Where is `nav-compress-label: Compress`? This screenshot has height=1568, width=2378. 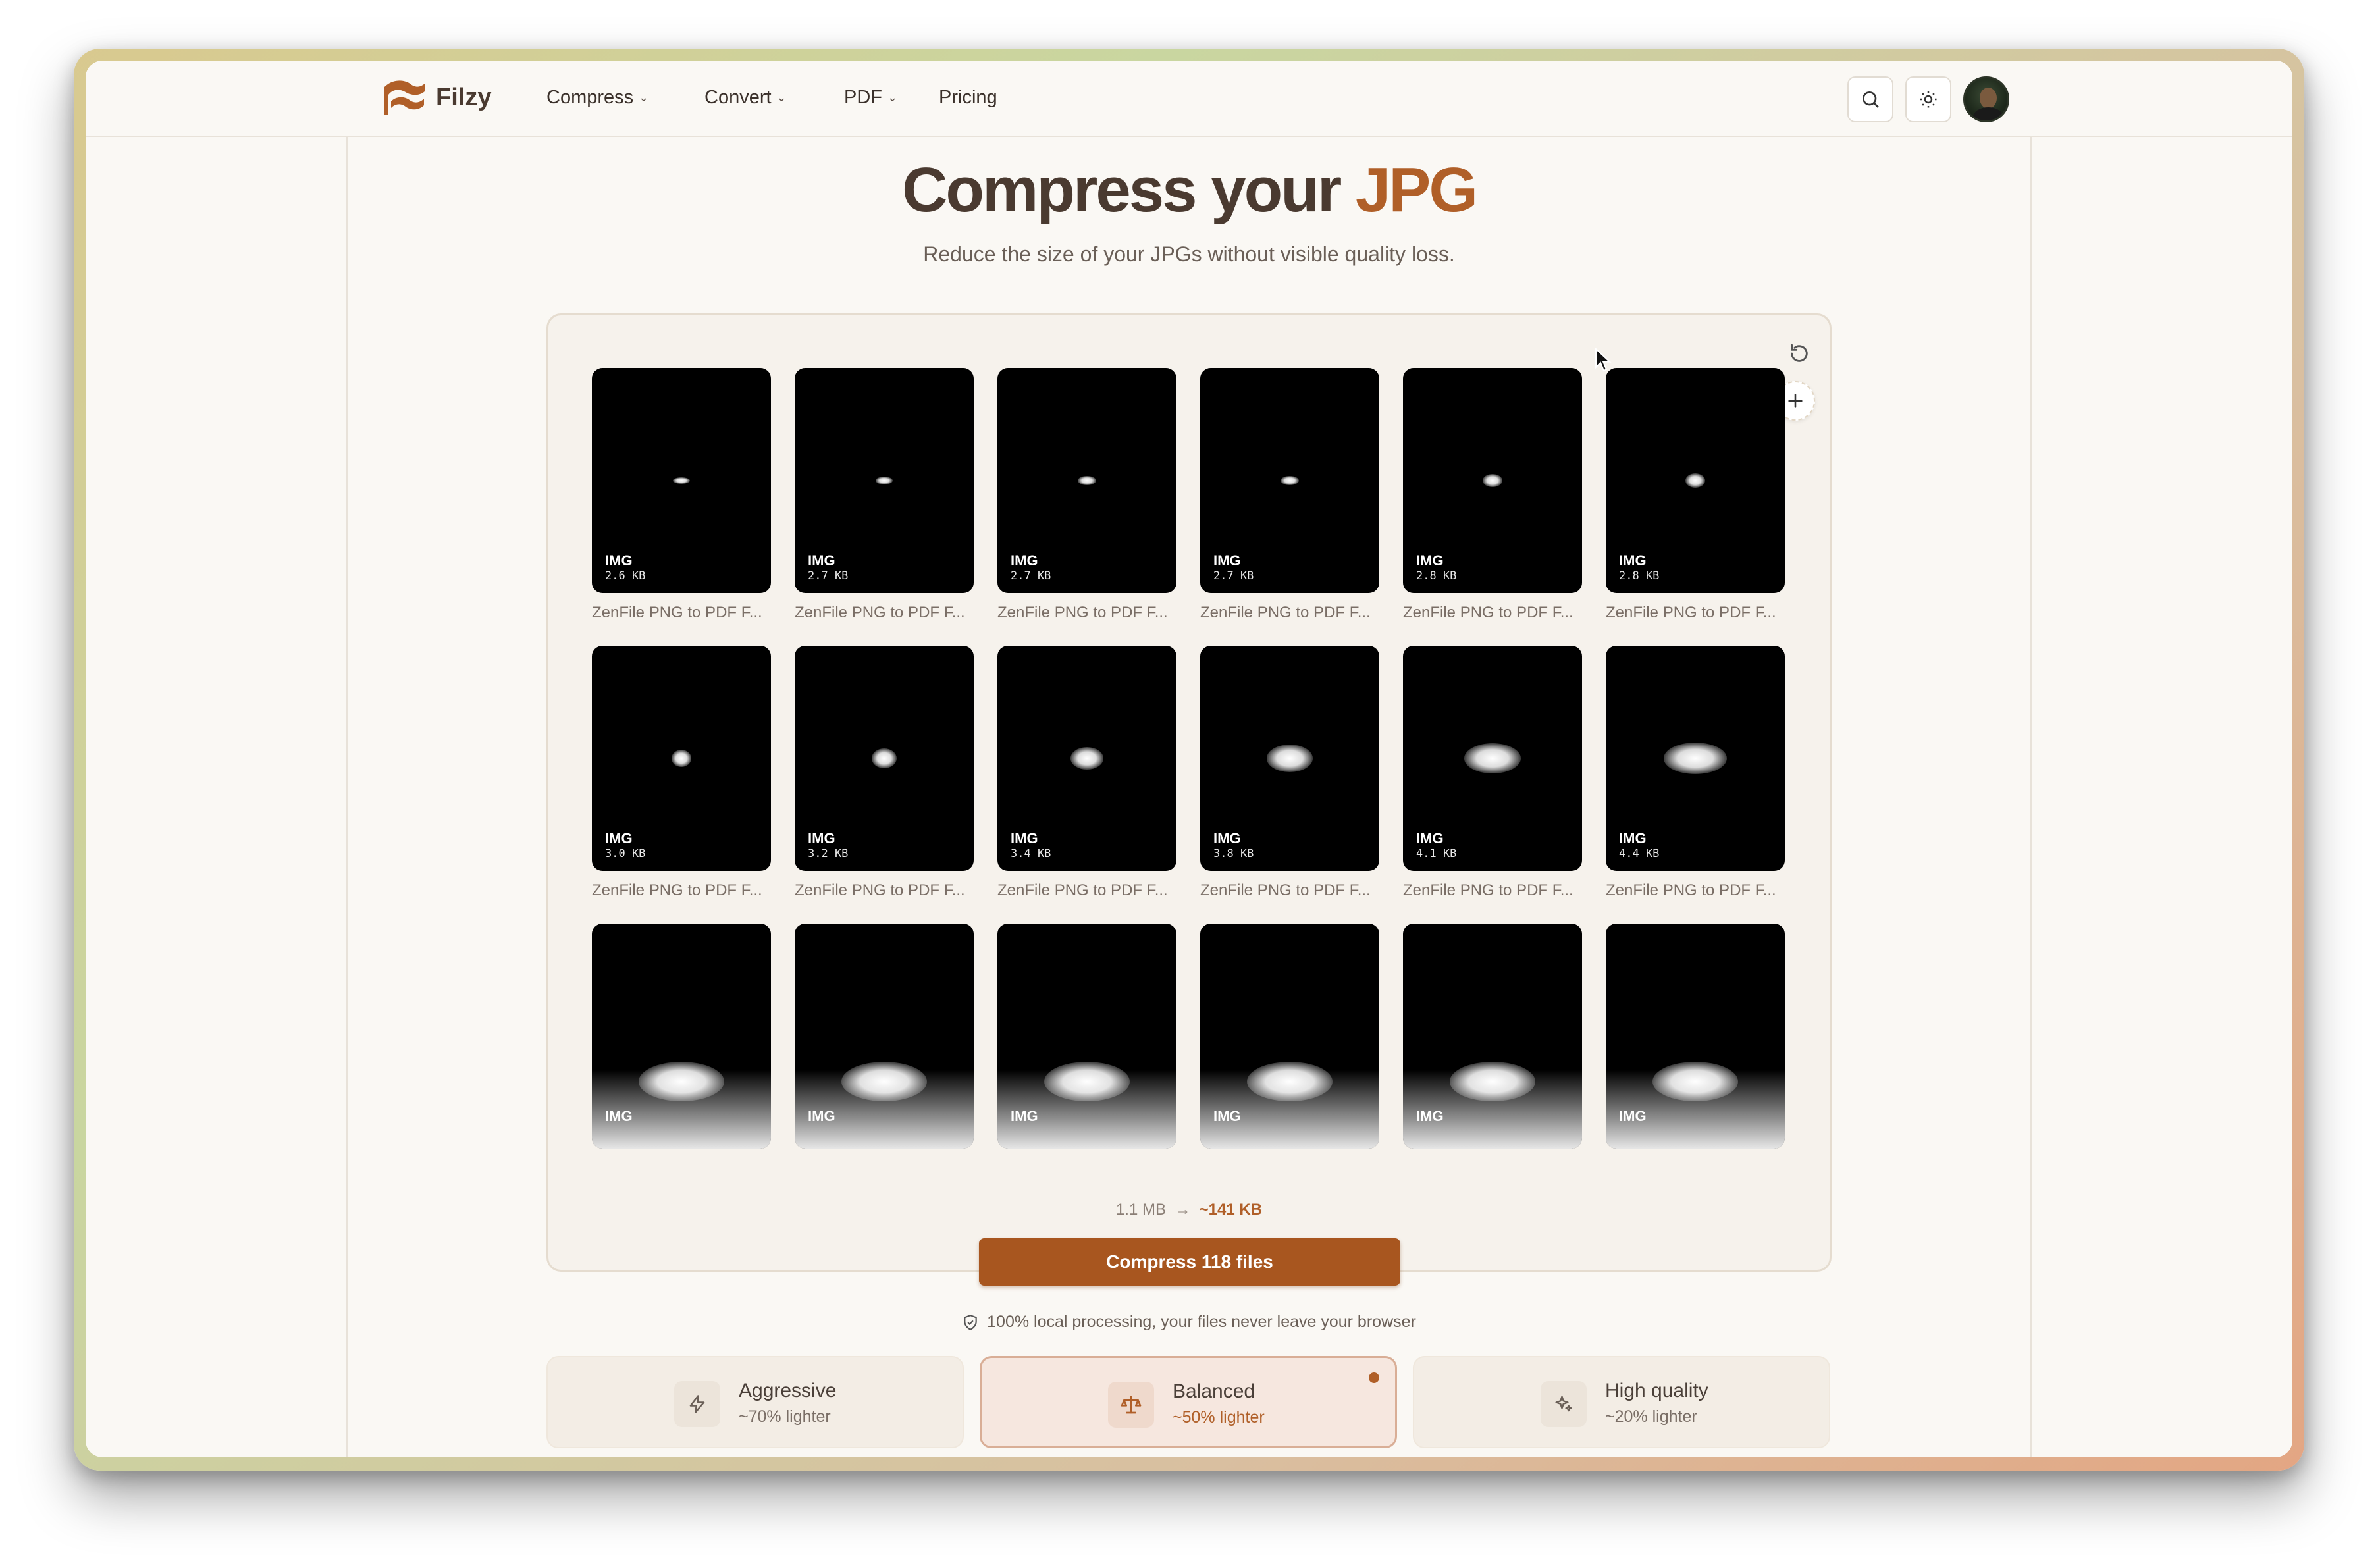 nav-compress-label: Compress is located at coordinates (590, 97).